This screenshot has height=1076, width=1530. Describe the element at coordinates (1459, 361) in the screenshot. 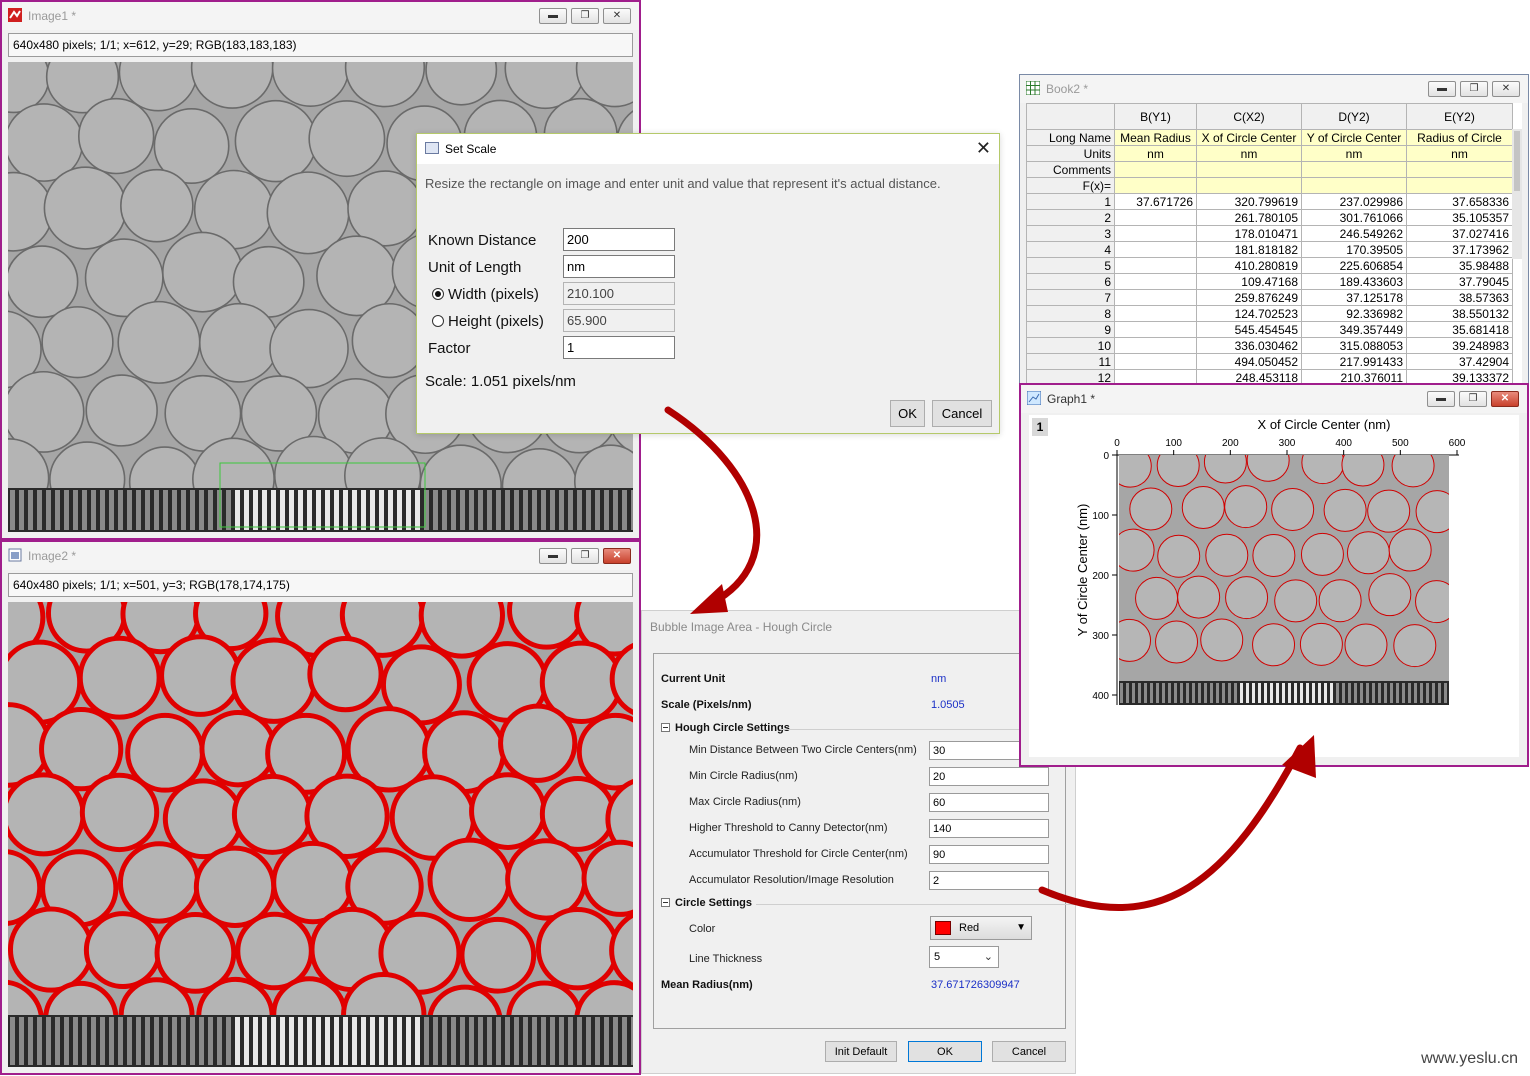

I see `data-cell: 37.42904` at that location.